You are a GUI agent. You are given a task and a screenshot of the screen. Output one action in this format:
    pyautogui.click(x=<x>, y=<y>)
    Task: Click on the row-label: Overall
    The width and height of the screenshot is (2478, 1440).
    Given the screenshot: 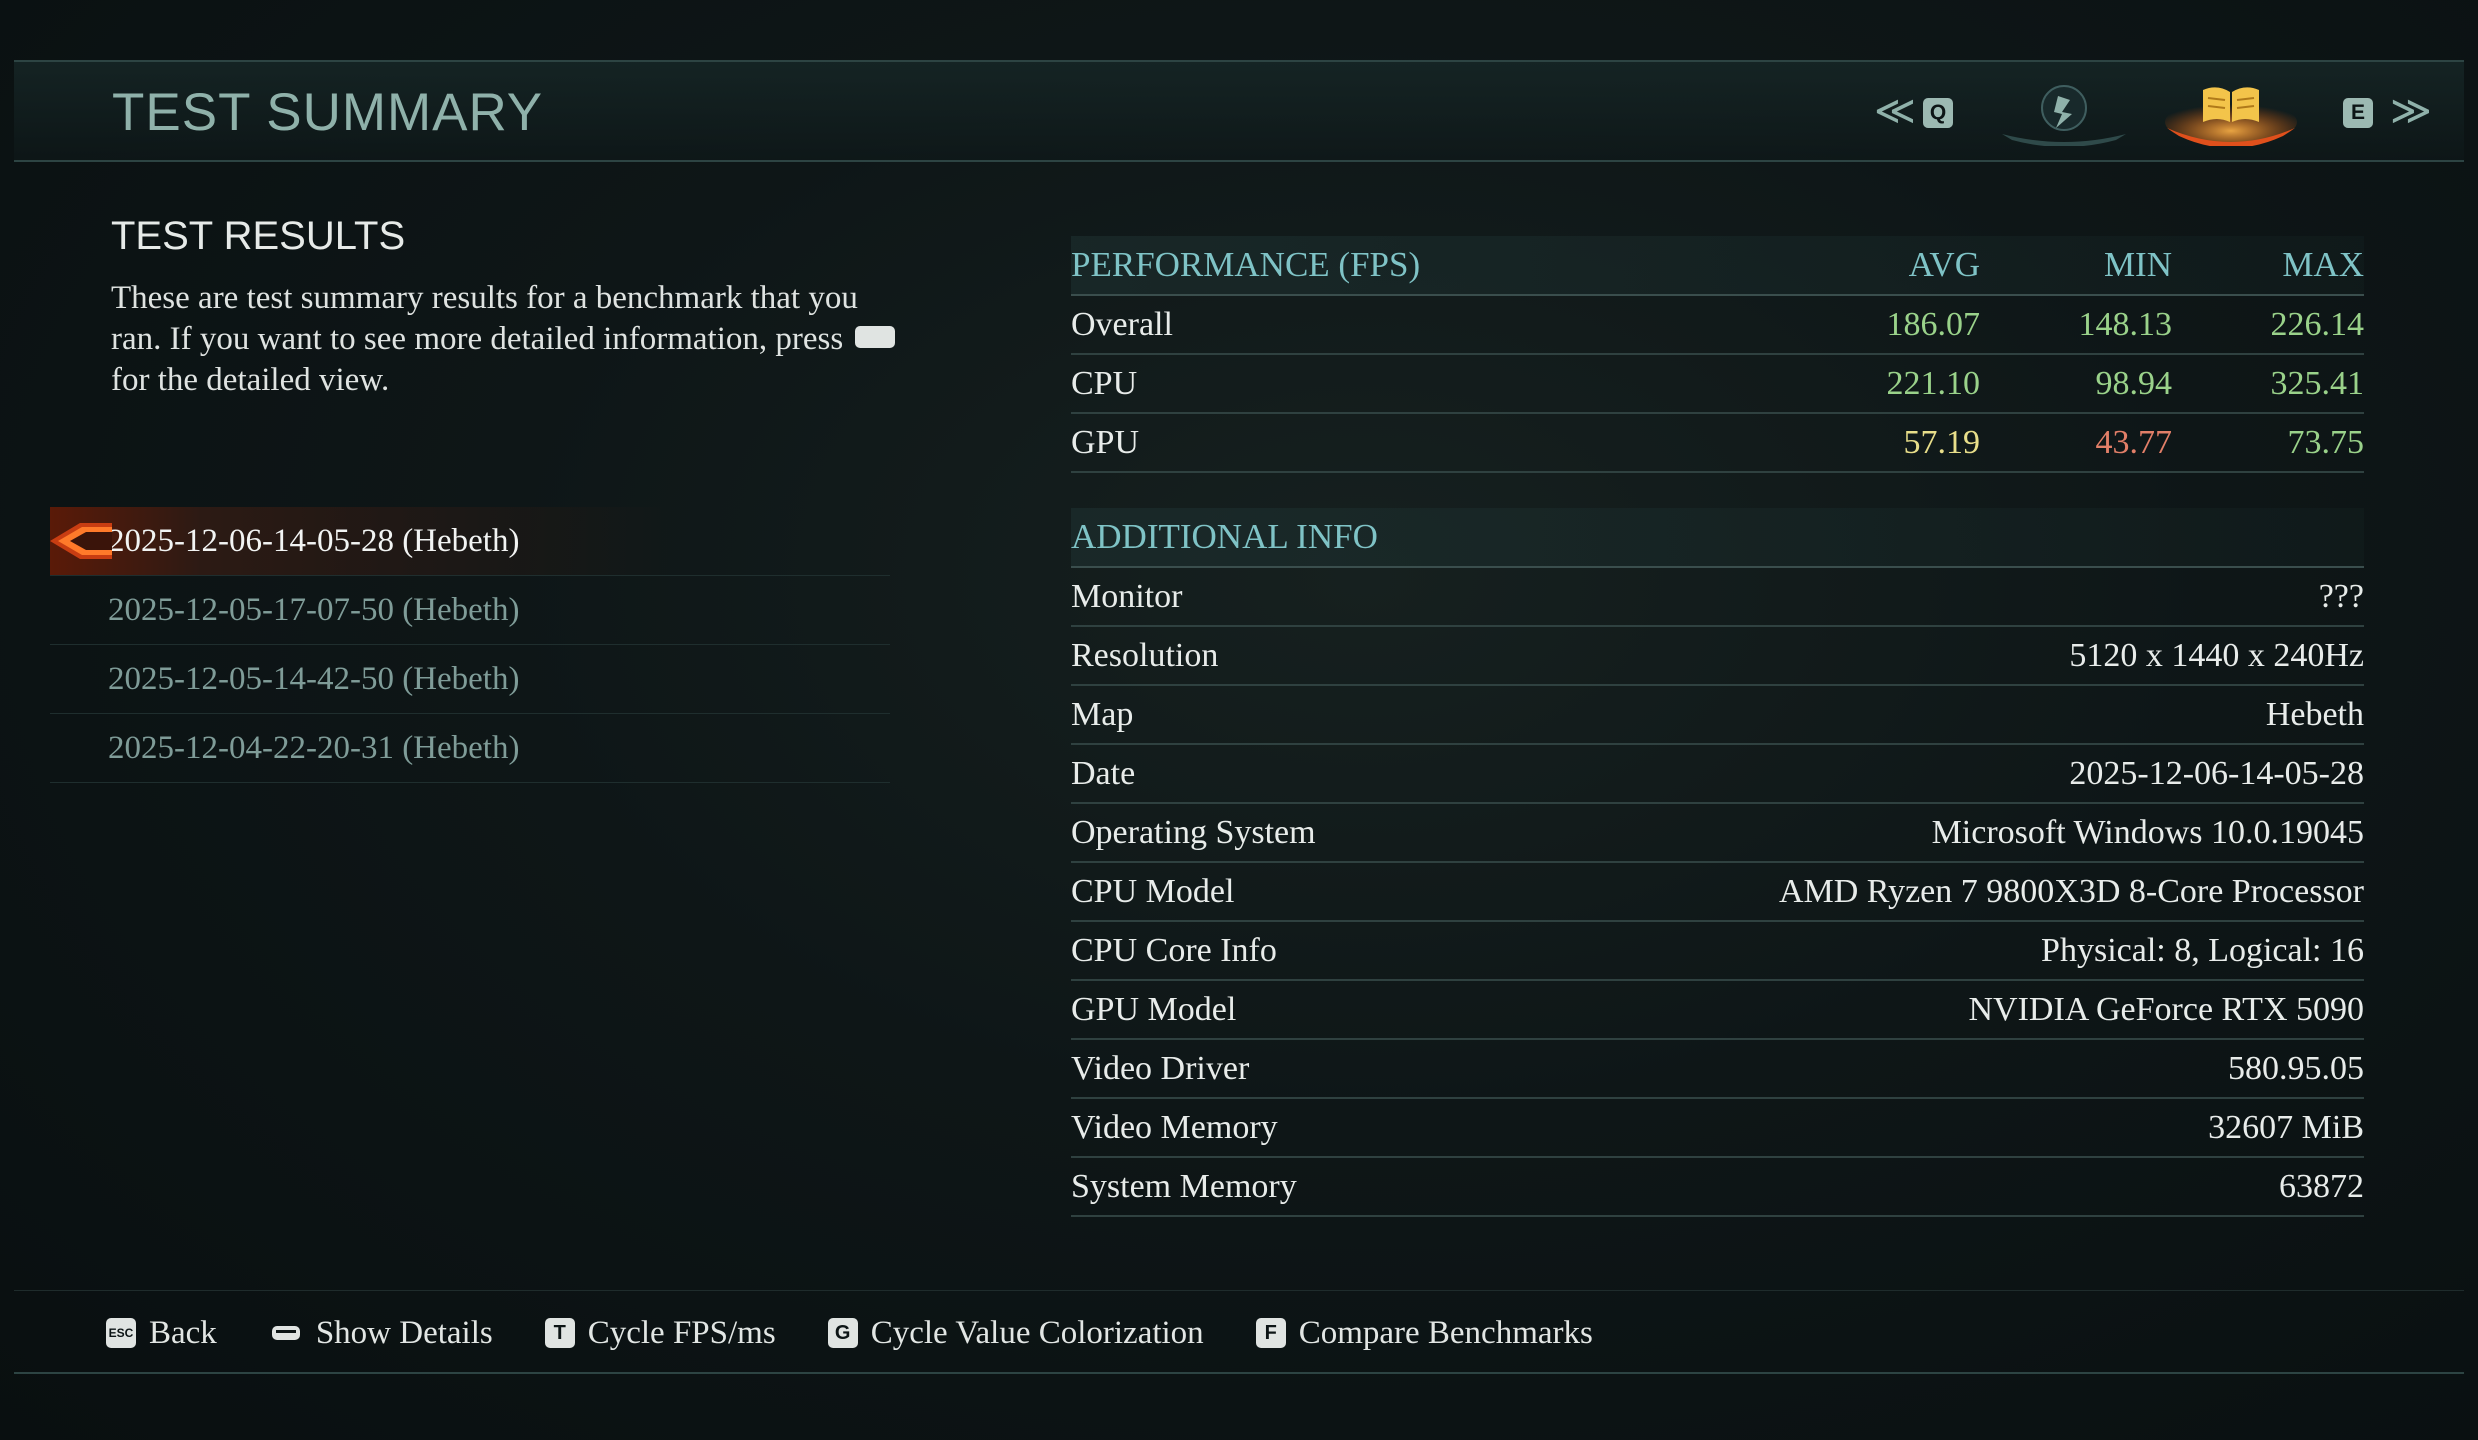 What is the action you would take?
    pyautogui.click(x=1122, y=324)
    